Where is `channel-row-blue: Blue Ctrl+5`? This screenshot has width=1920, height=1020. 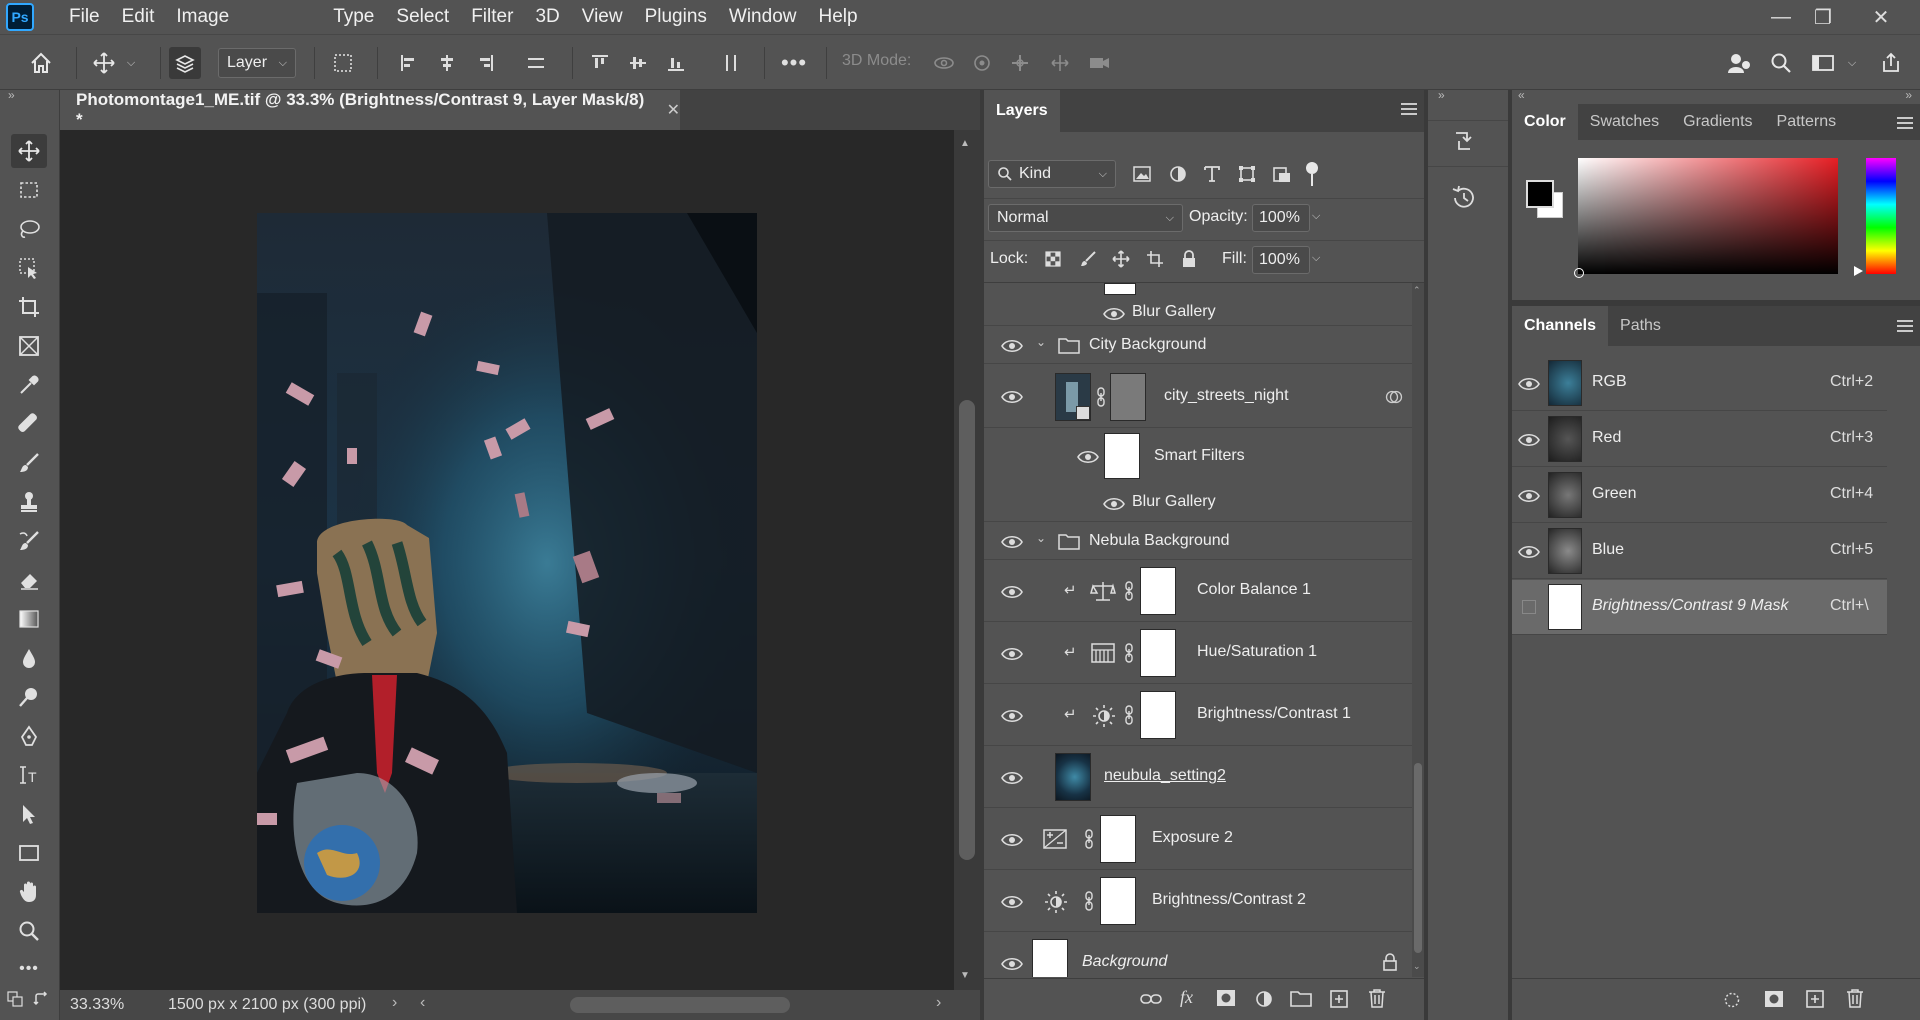
channel-row-blue: Blue Ctrl+5 is located at coordinates (1699, 551).